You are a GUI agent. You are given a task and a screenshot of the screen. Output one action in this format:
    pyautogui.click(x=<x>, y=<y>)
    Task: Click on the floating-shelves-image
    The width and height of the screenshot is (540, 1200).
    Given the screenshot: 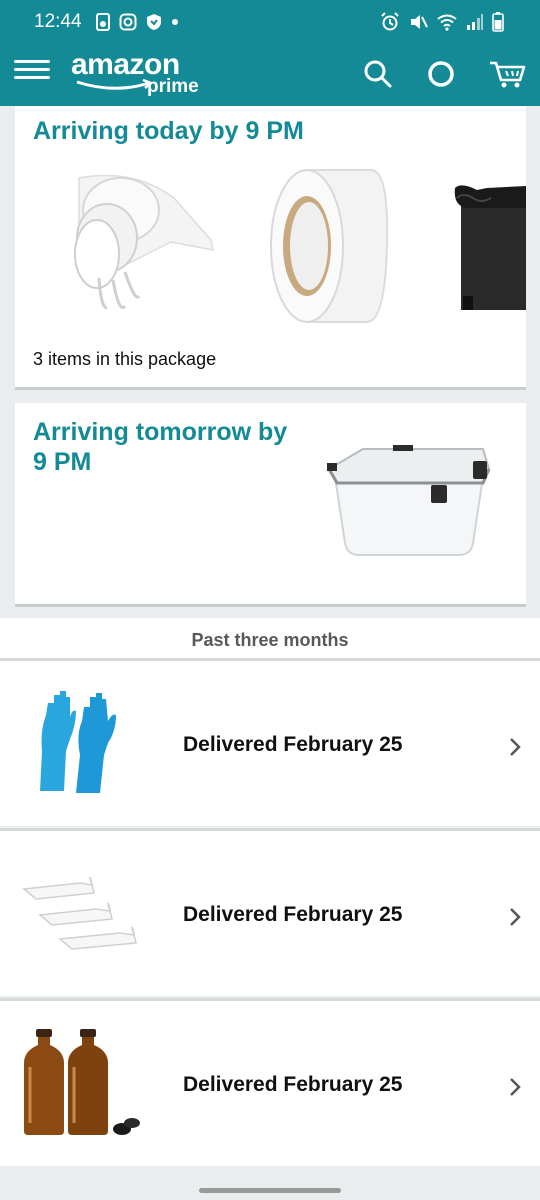 What is the action you would take?
    pyautogui.click(x=79, y=913)
    